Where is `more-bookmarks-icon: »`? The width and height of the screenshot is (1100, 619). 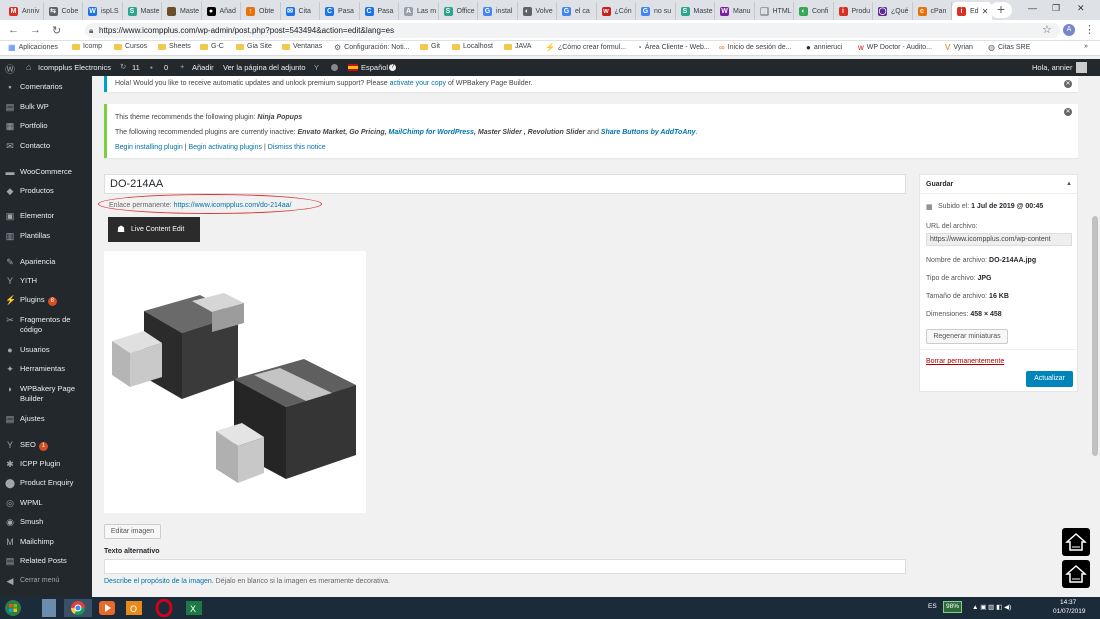
more-bookmarks-icon: » is located at coordinates (1086, 46).